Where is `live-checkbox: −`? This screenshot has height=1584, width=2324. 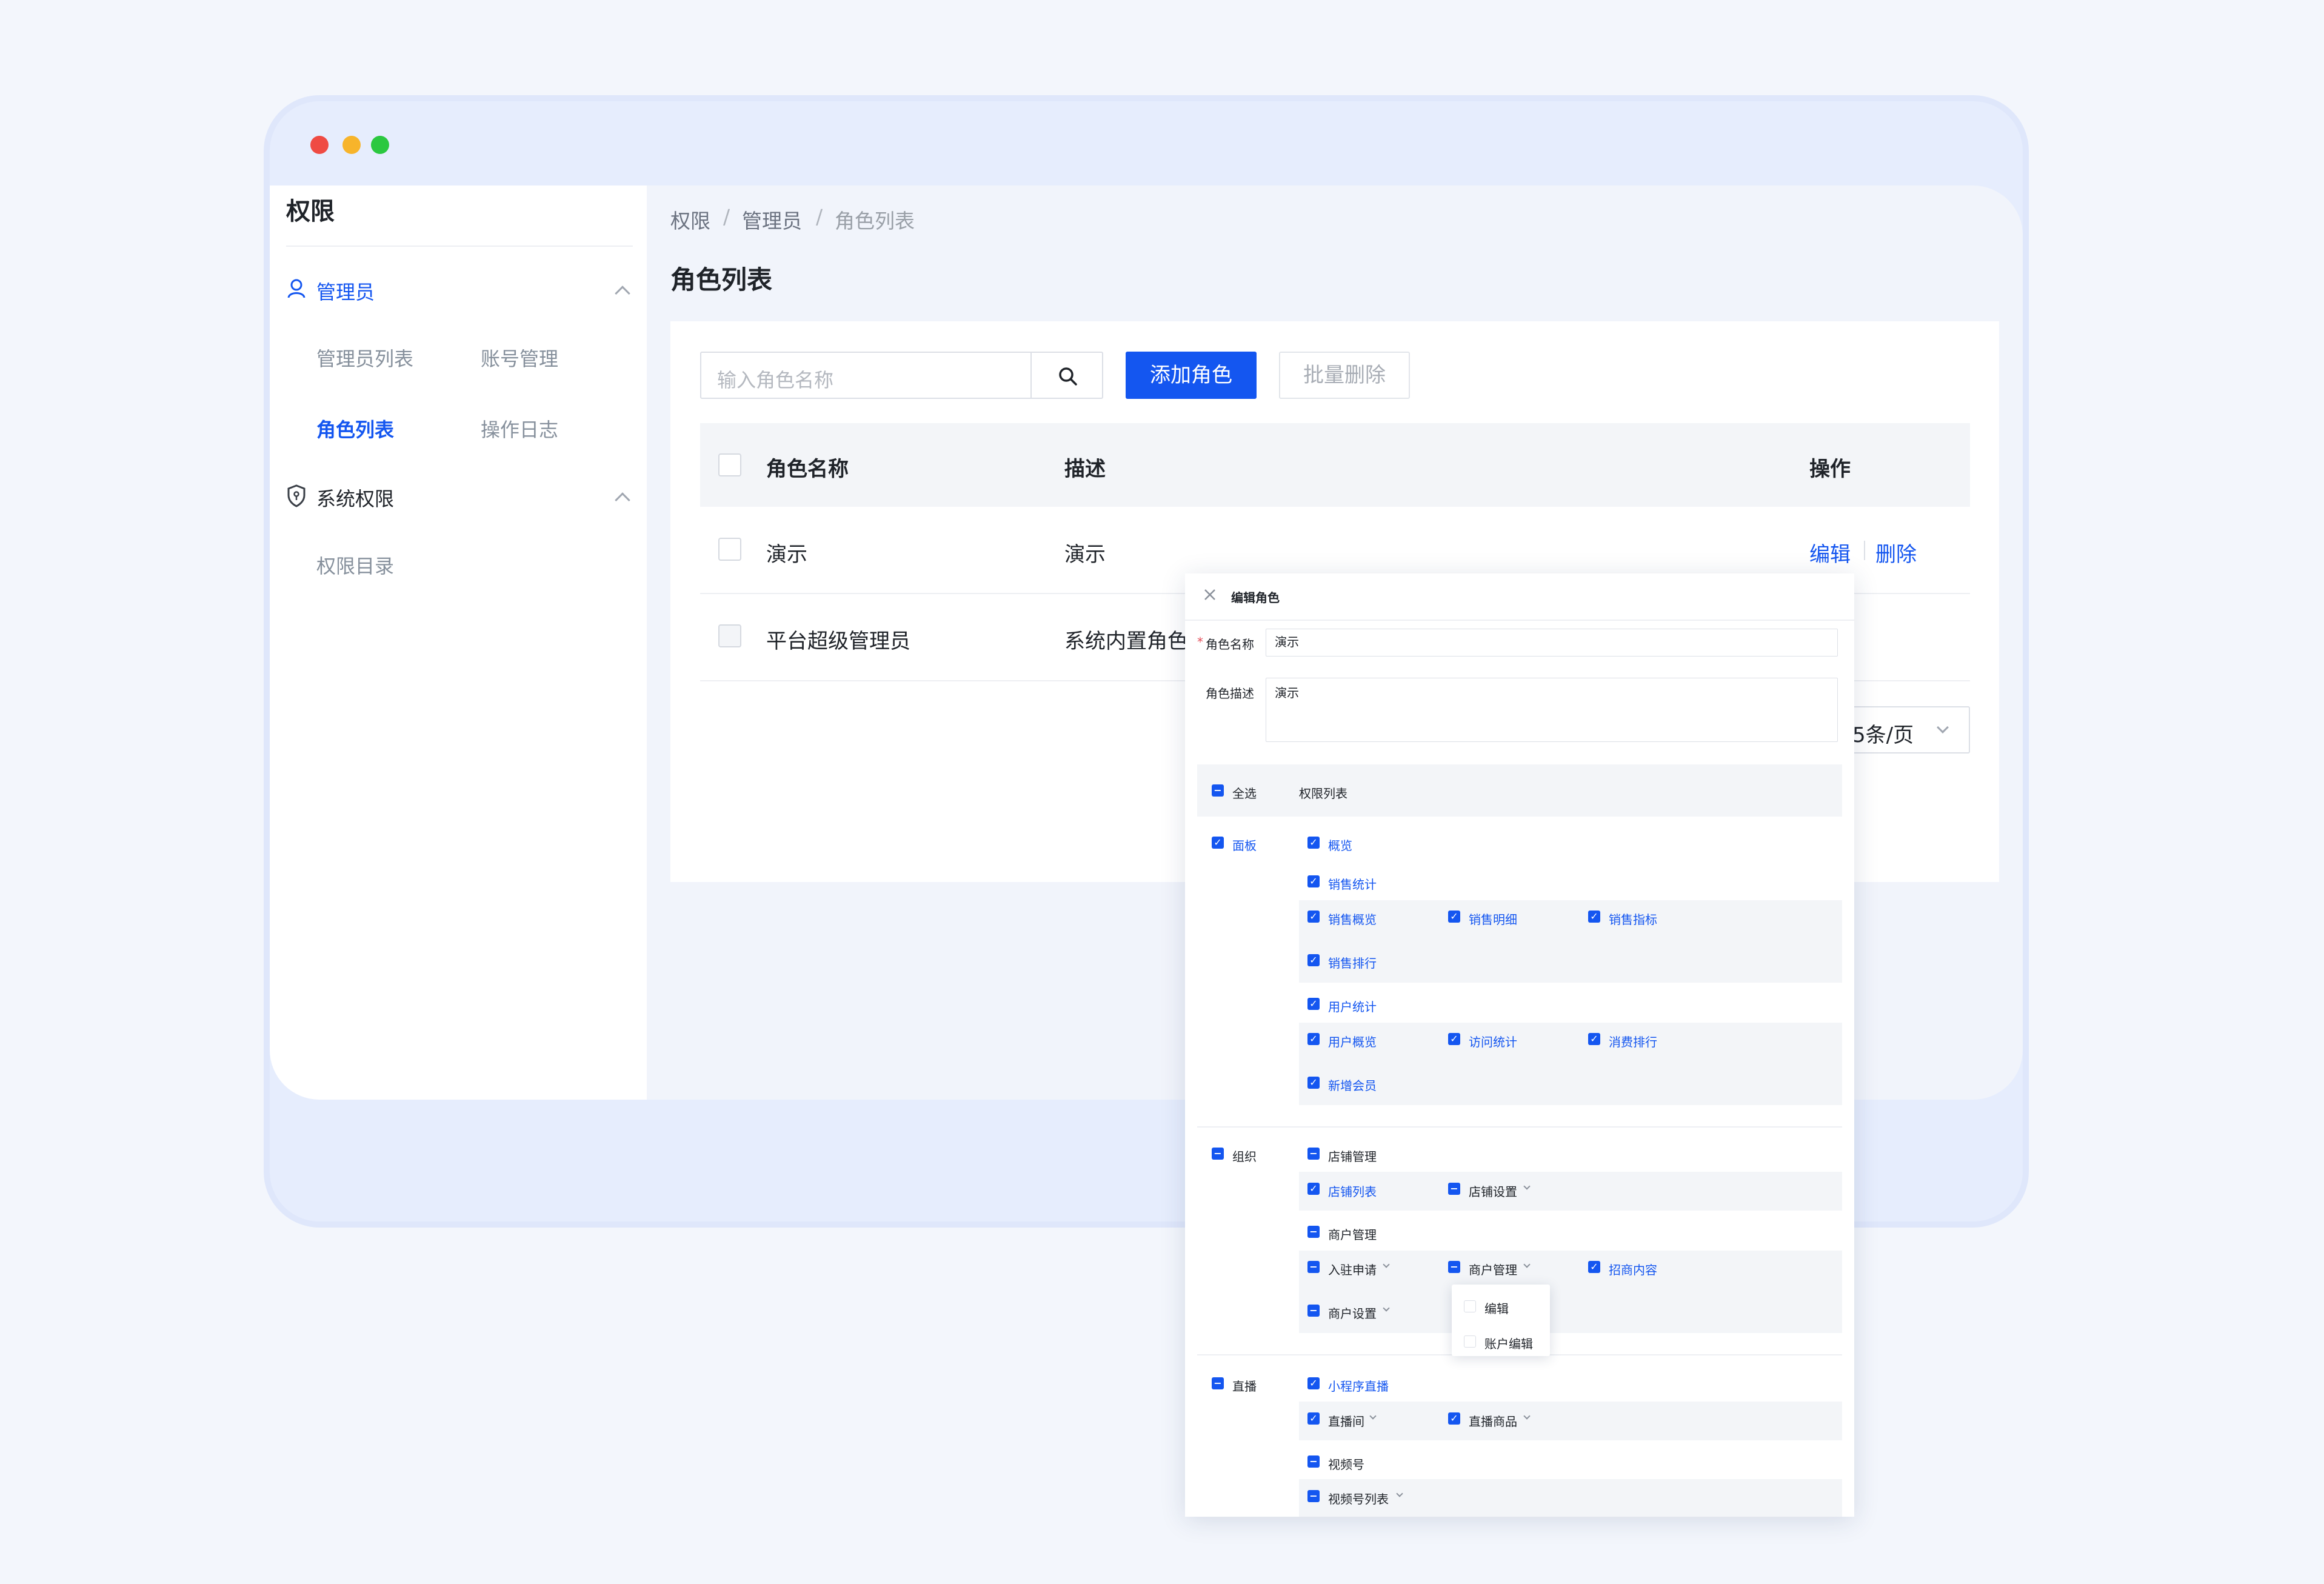
live-checkbox: − is located at coordinates (1218, 1383).